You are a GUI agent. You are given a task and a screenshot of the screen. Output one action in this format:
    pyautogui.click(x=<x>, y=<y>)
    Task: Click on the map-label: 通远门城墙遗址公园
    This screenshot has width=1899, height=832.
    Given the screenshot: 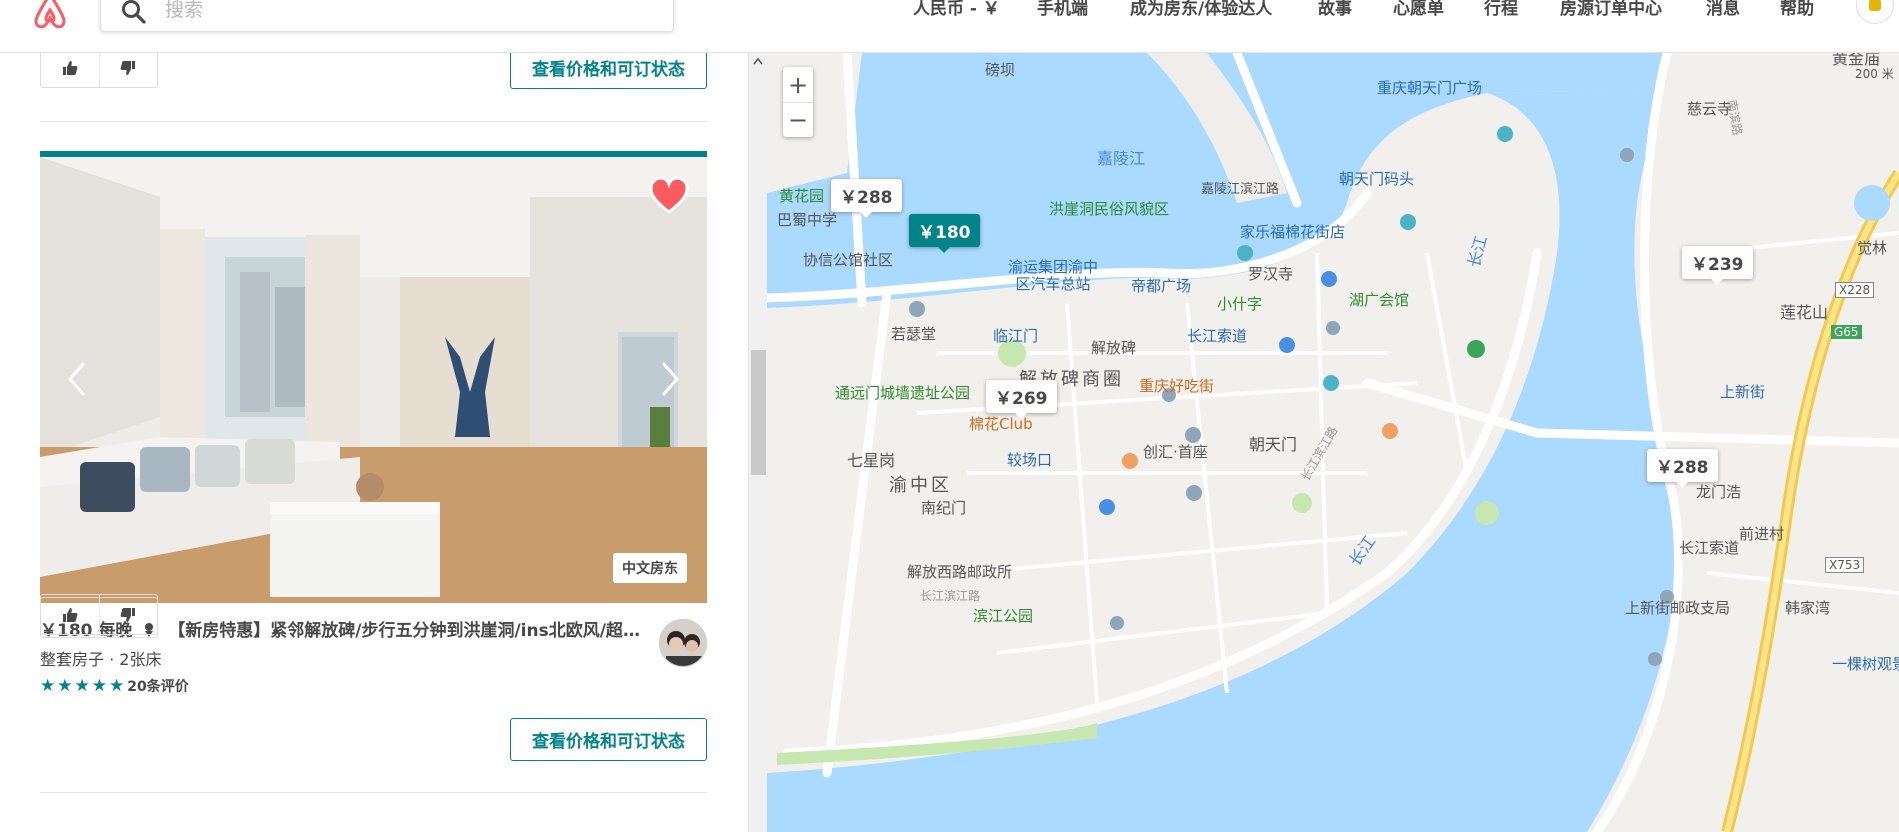 What is the action you would take?
    pyautogui.click(x=903, y=393)
    